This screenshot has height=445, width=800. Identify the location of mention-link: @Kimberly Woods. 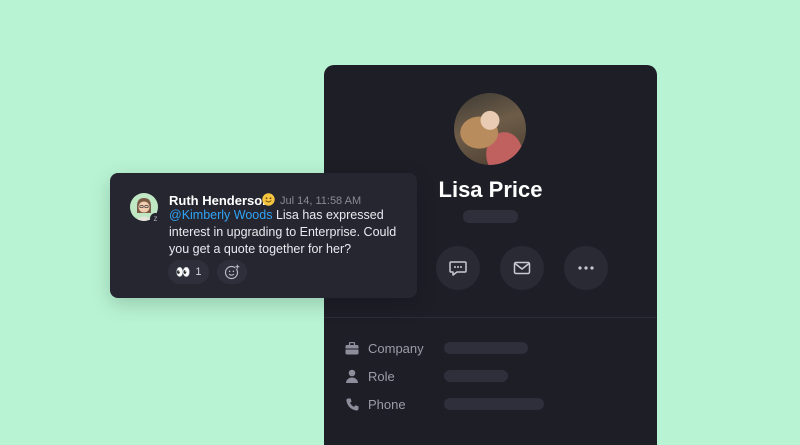
(220, 215).